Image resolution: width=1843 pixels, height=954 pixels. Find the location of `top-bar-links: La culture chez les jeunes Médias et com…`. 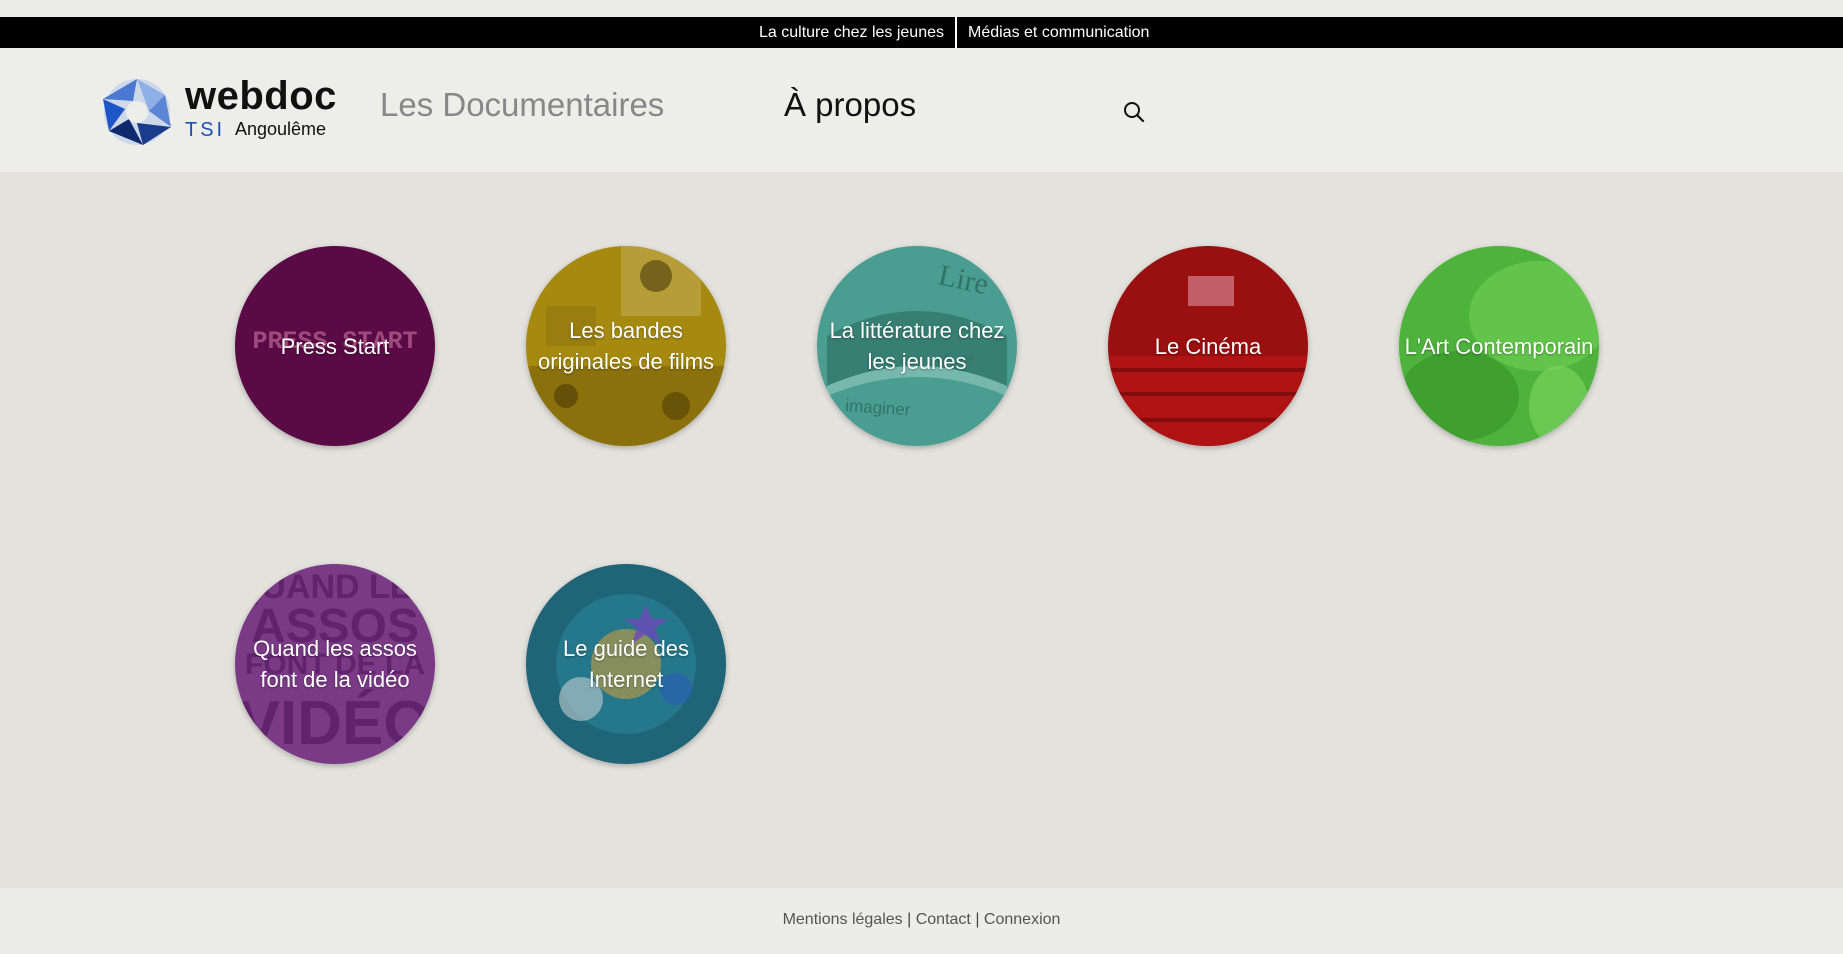

top-bar-links: La culture chez les jeunes Médias et com… is located at coordinates (954, 32).